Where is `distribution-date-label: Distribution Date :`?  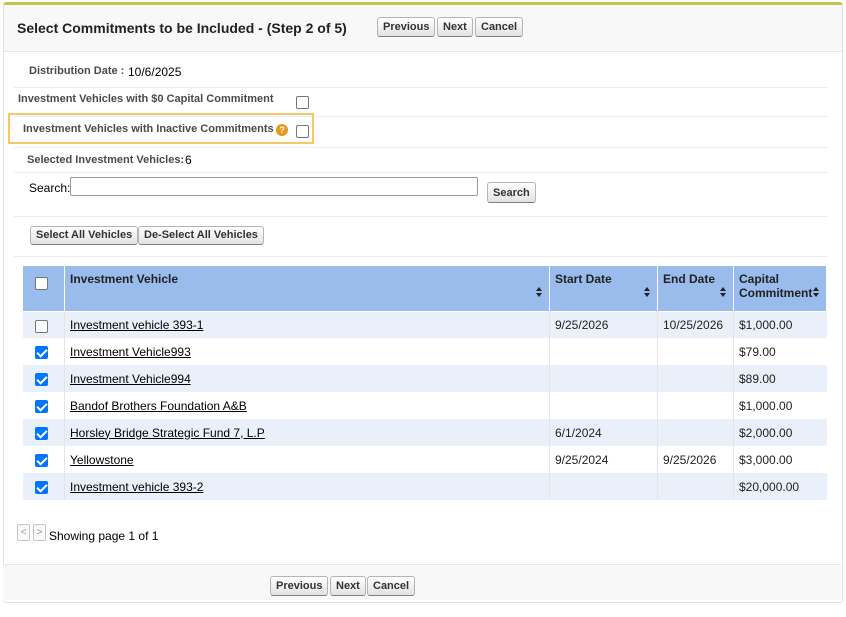
distribution-date-label: Distribution Date : is located at coordinates (77, 71).